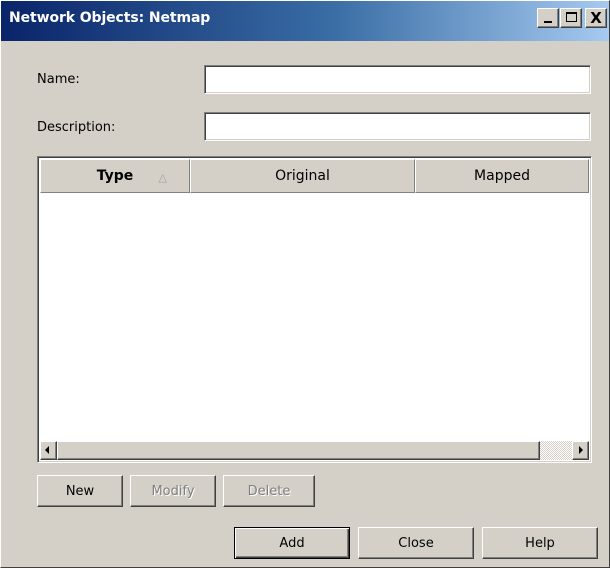 The image size is (610, 568). Describe the element at coordinates (80, 491) in the screenshot. I see `new-button: New` at that location.